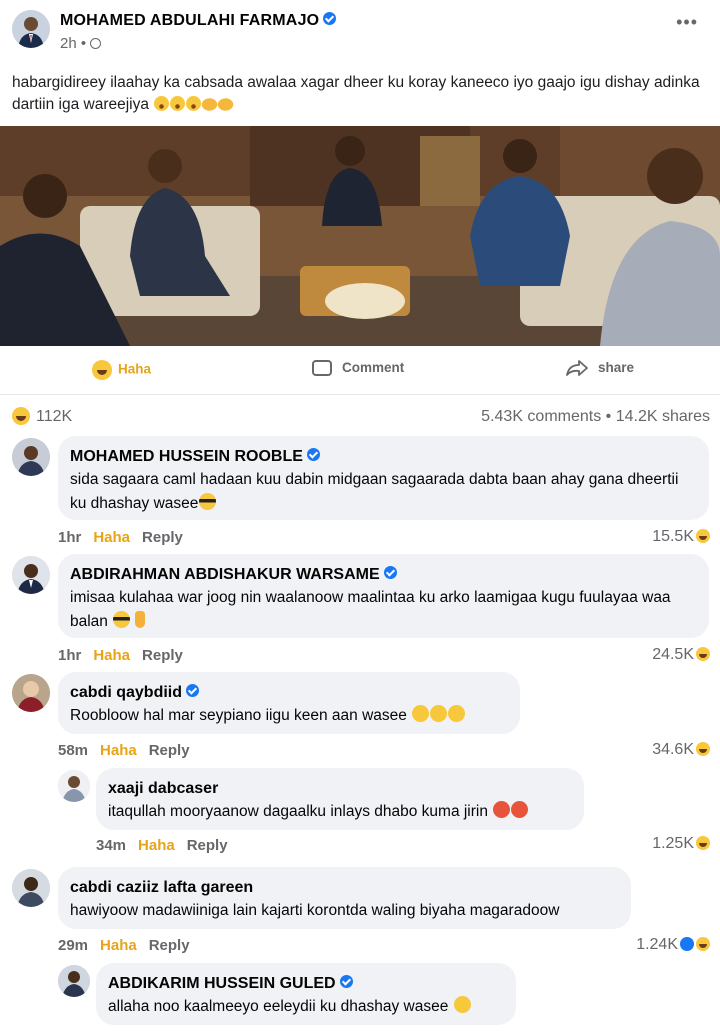 The width and height of the screenshot is (720, 1031). Describe the element at coordinates (96, 43) in the screenshot. I see `globe-icon` at that location.